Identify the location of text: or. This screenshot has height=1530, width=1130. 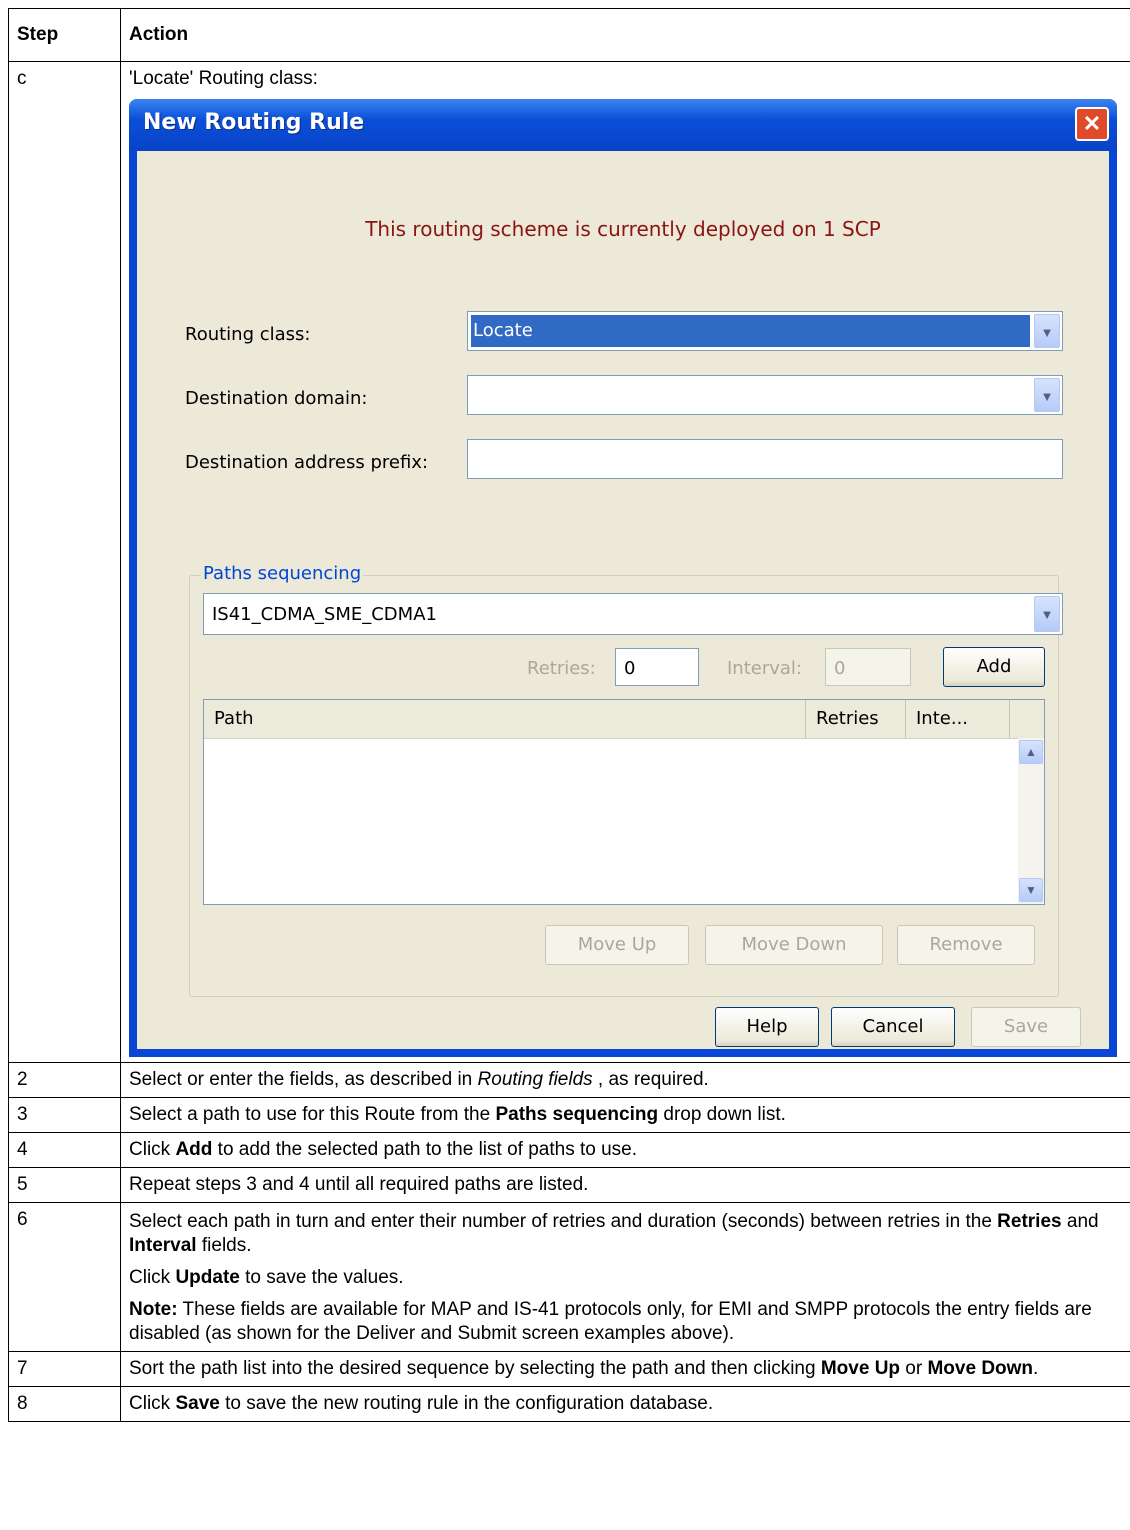
(914, 1368).